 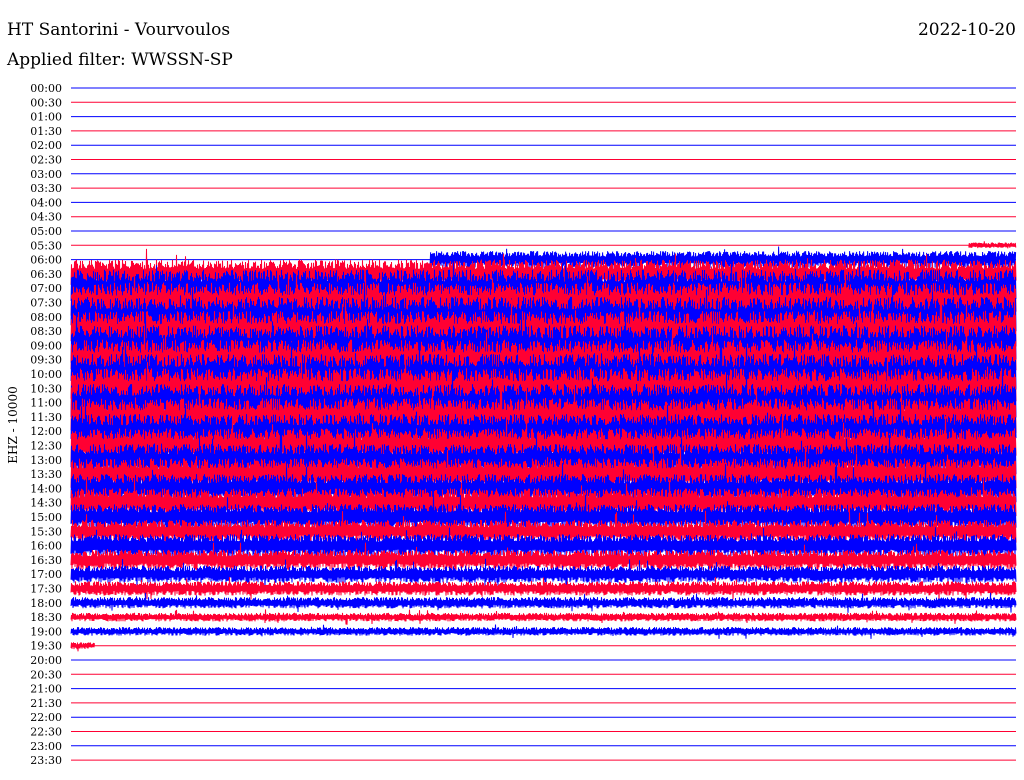 I want to click on row-label: 20:00, so click(x=46, y=660).